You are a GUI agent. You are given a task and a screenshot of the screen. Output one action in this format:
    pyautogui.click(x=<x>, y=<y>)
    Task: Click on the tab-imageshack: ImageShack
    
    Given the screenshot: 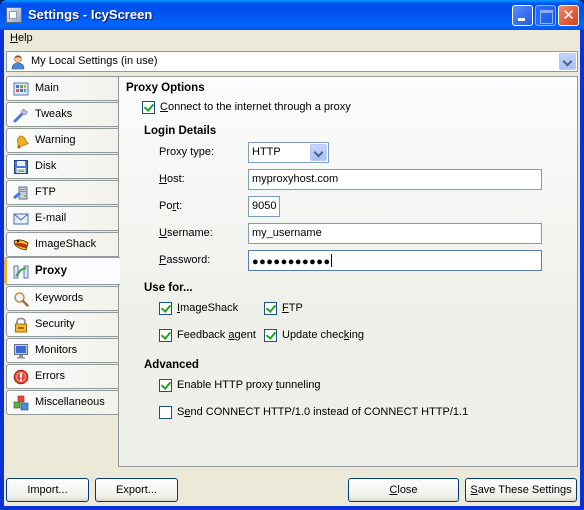 What is the action you would take?
    pyautogui.click(x=62, y=244)
    